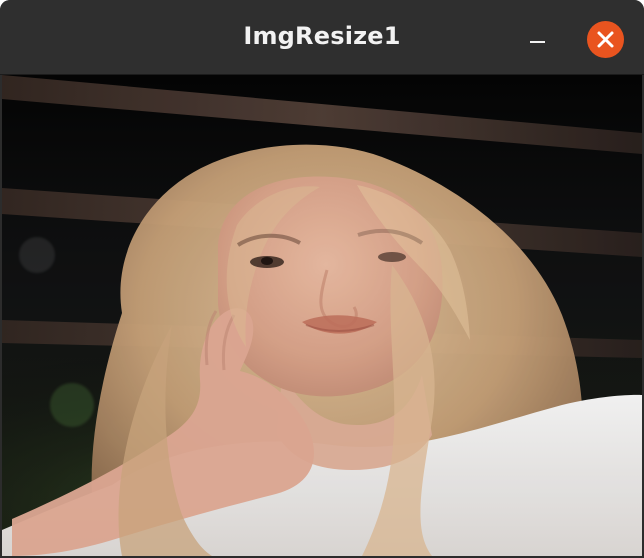 The width and height of the screenshot is (644, 558). I want to click on close-button, so click(605, 39).